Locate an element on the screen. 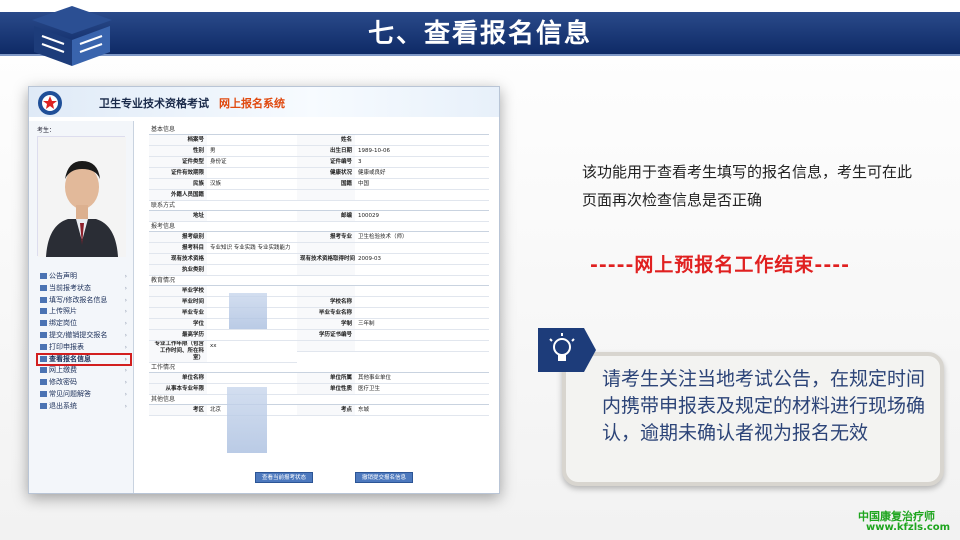 This screenshot has width=960, height=540. sidebar-item: 绑定岗位 › is located at coordinates (84, 324).